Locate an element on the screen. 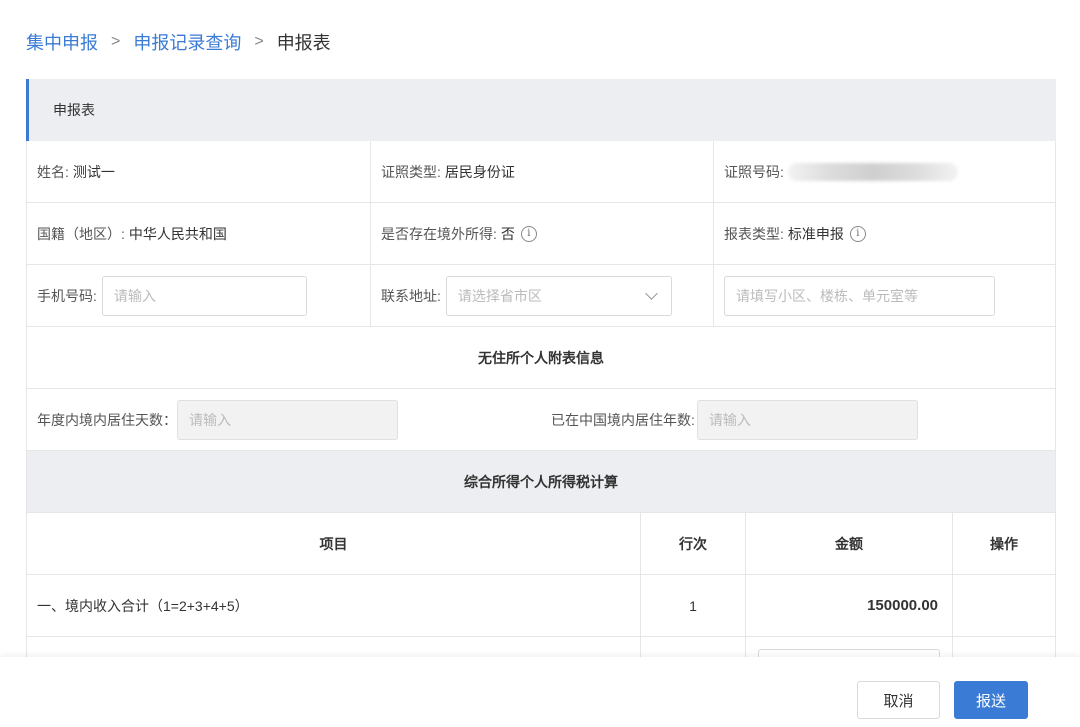 Image resolution: width=1080 pixels, height=727 pixels. table-row is located at coordinates (541, 647).